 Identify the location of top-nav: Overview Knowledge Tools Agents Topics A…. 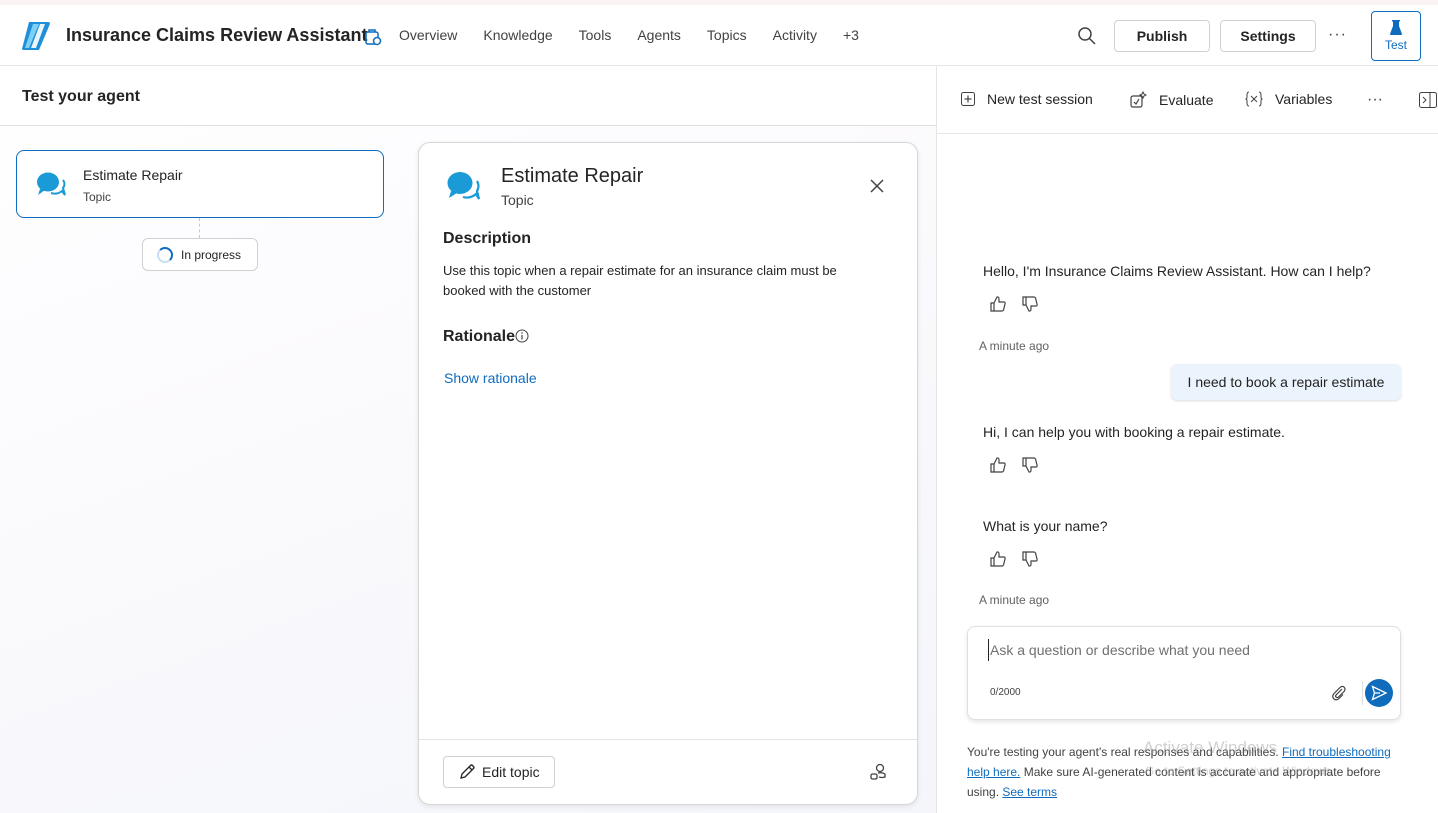
(642, 35).